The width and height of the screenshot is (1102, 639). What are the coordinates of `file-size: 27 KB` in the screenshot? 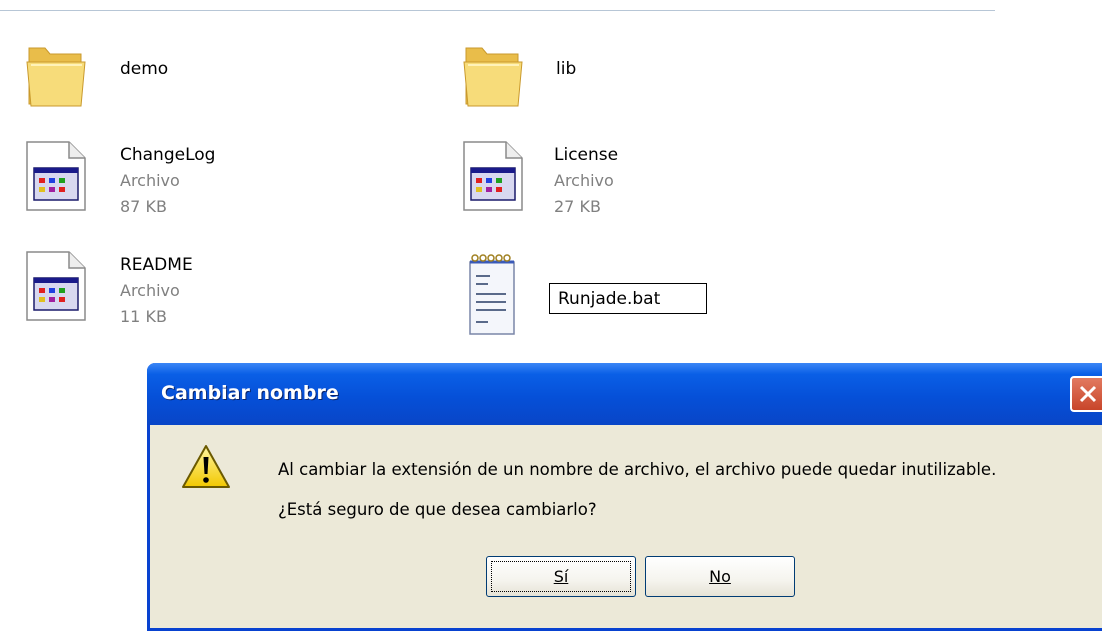 It's located at (577, 206).